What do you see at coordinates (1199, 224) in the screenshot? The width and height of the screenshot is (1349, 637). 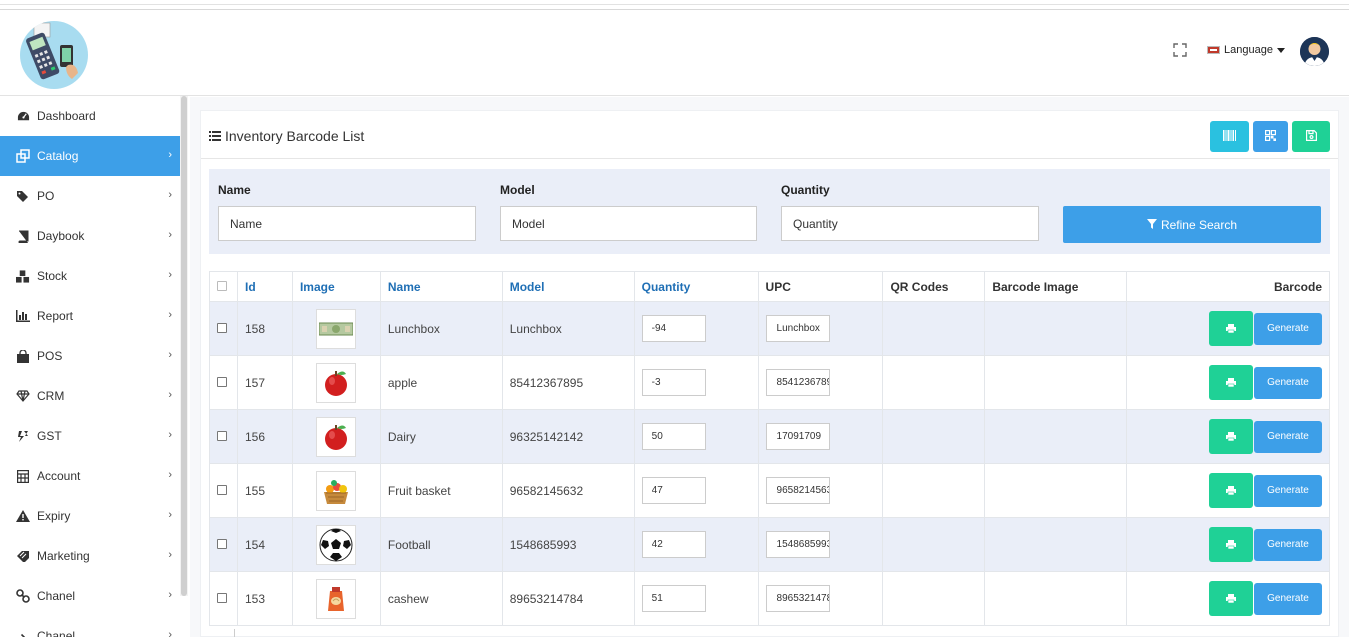 I see `refine-search-label: Refine Search` at bounding box center [1199, 224].